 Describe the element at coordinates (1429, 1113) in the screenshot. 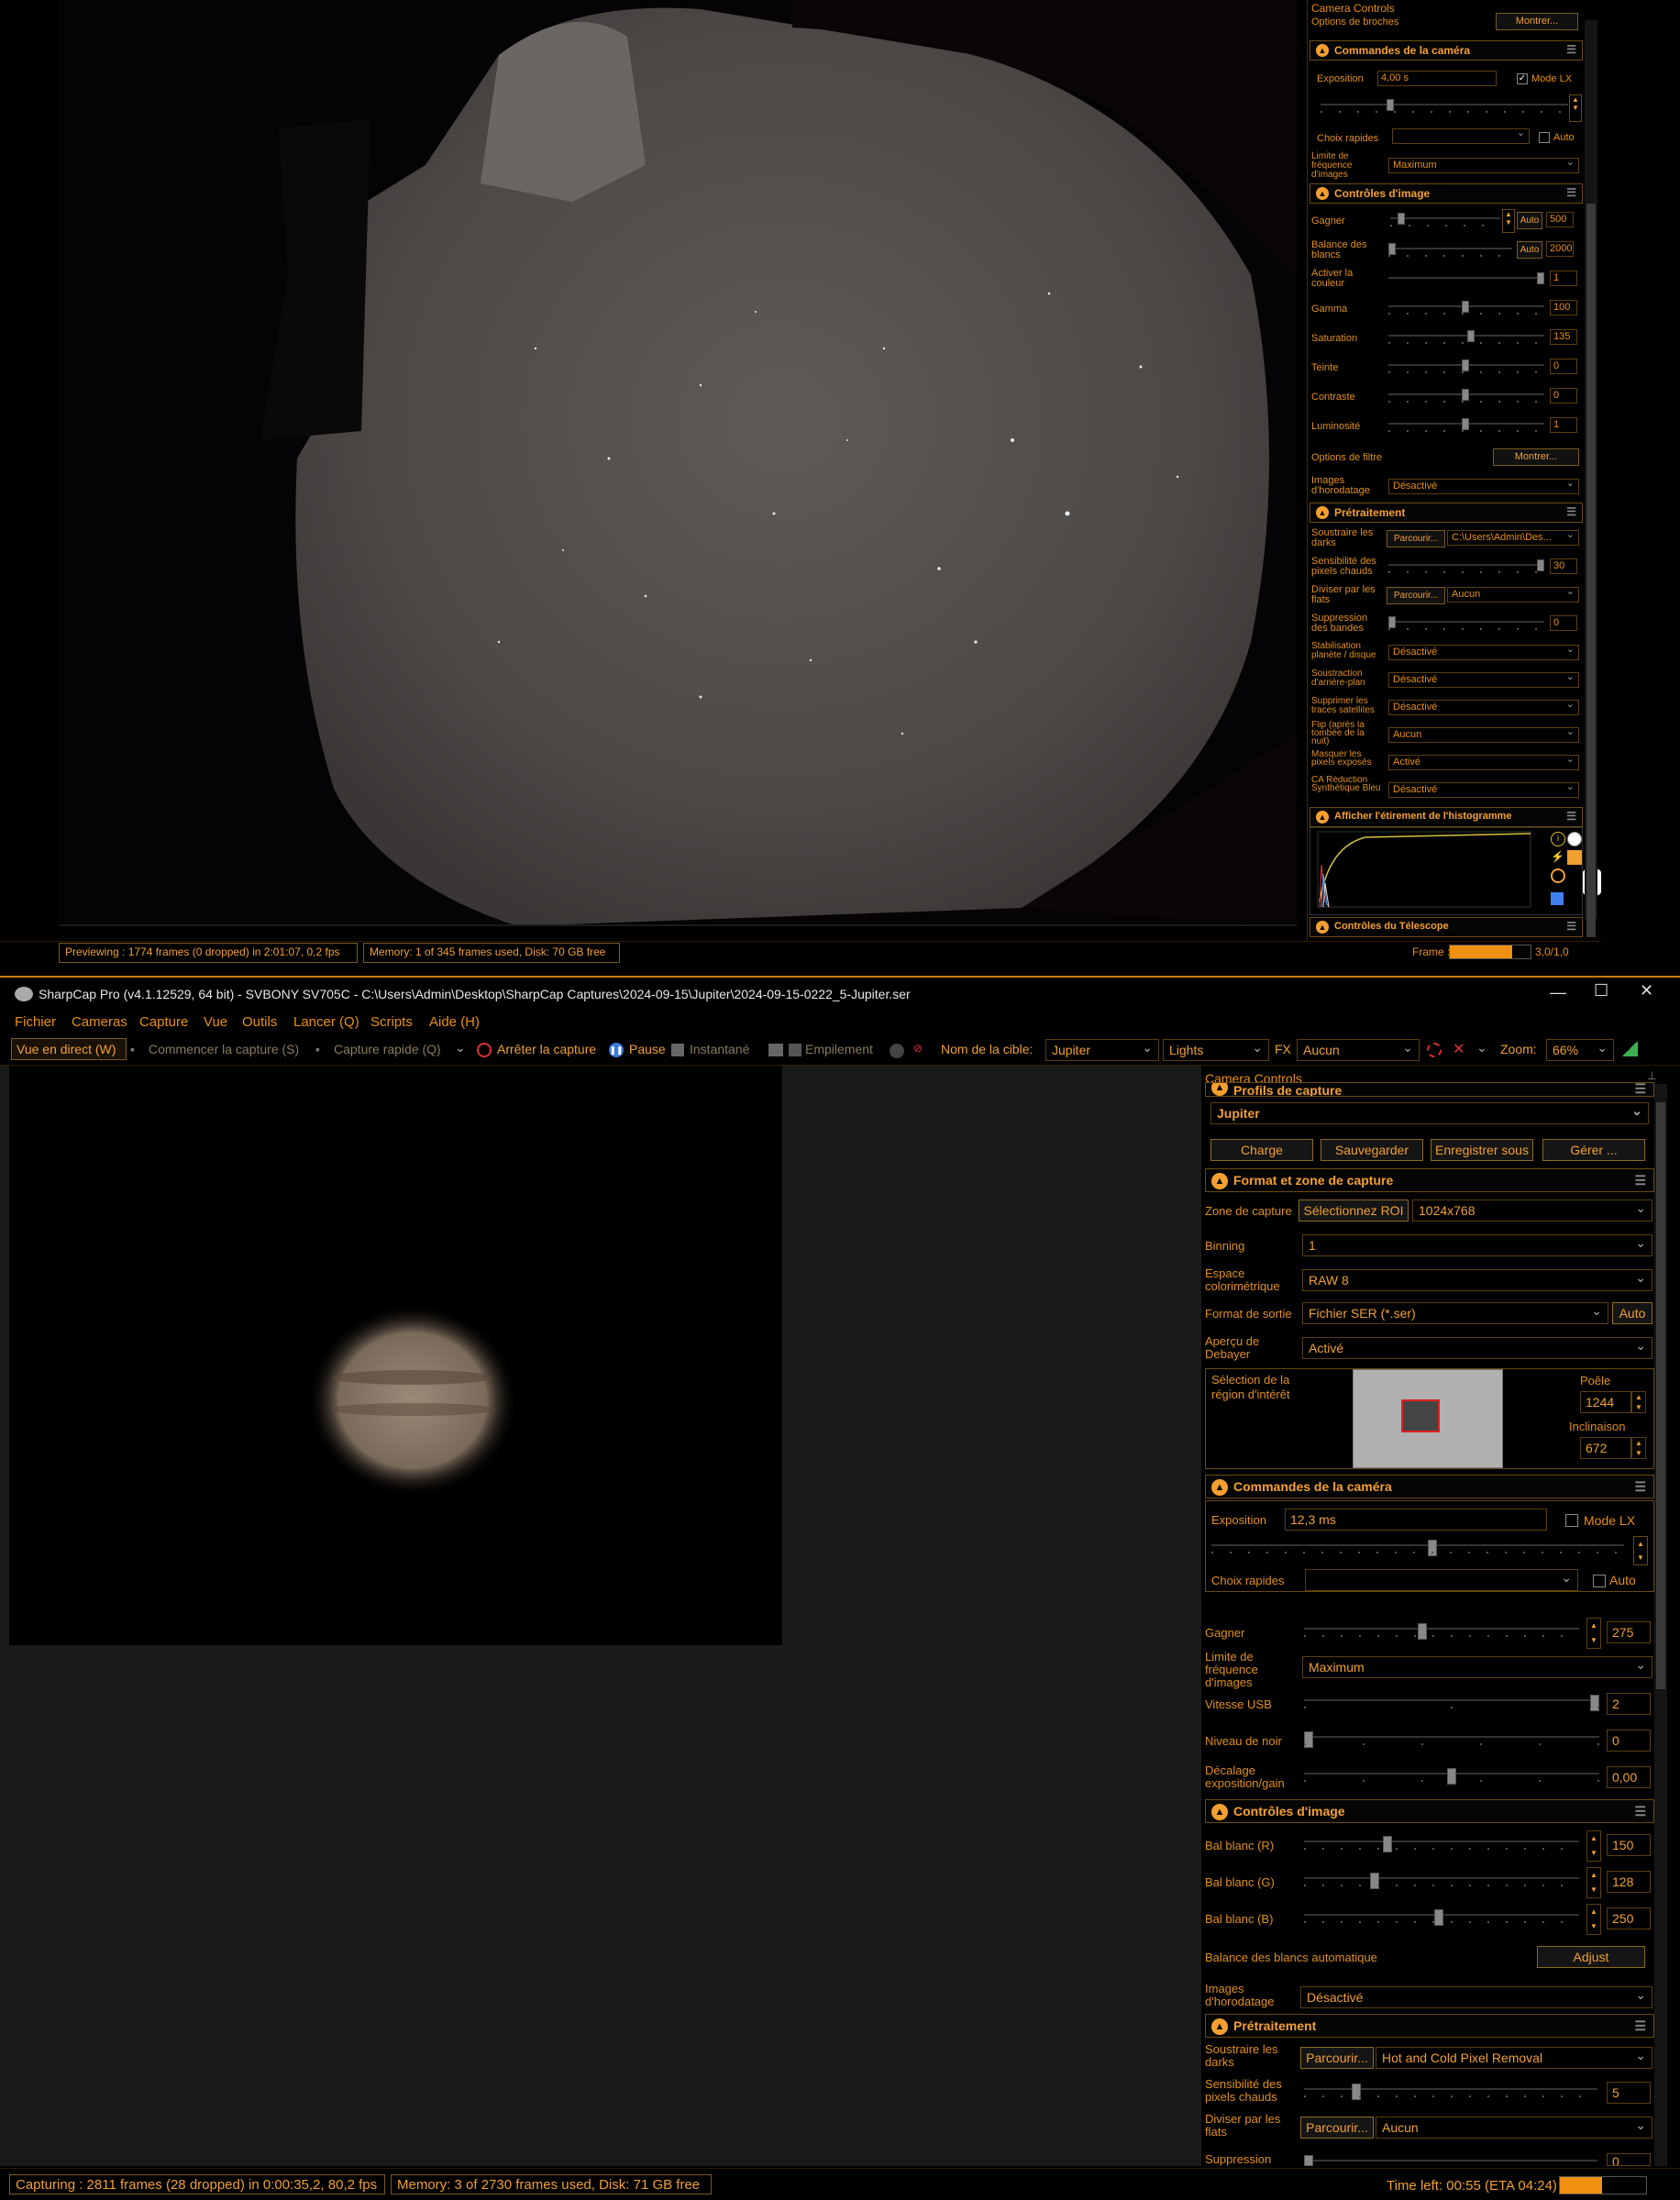

I see `profil-dropdown: Jupiter` at that location.